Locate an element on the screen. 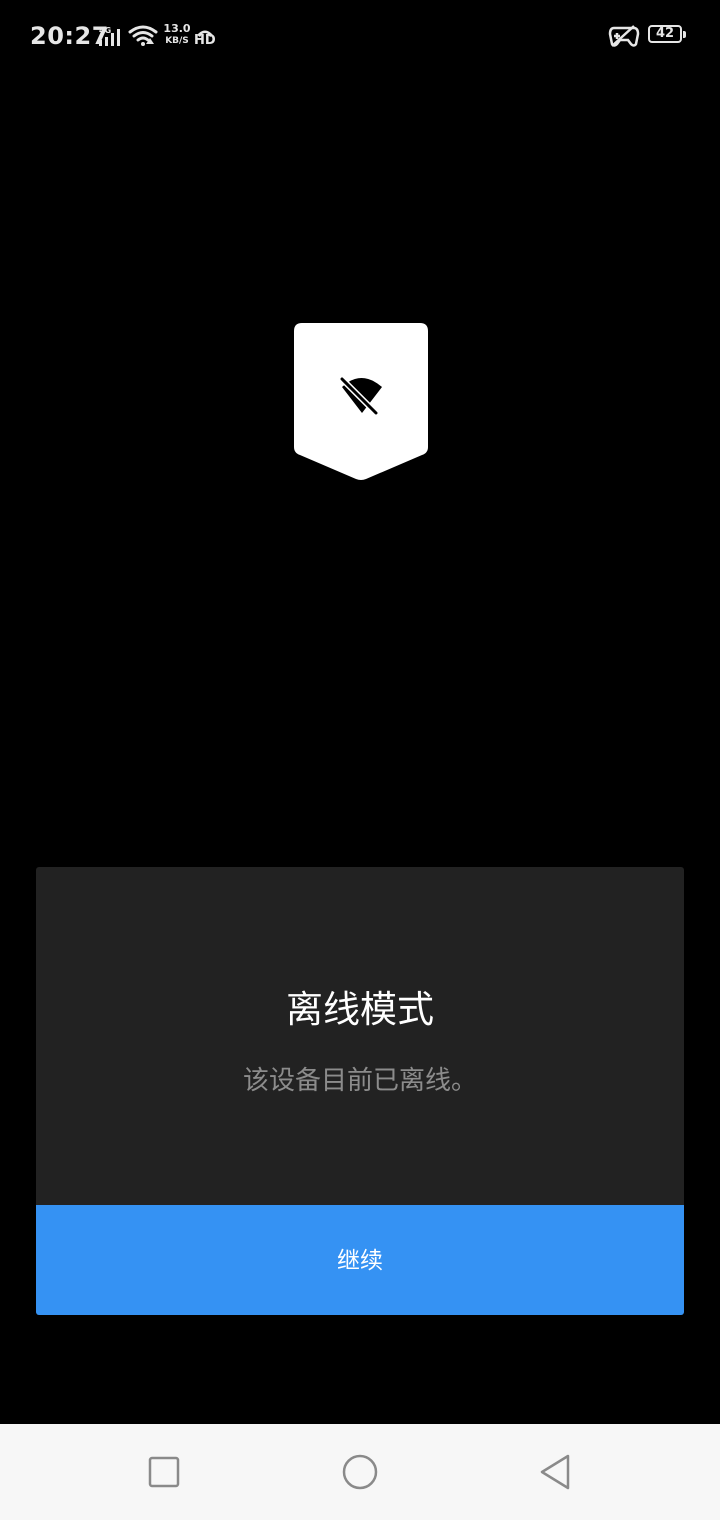 The width and height of the screenshot is (720, 1520). network-speed: 13.0 KB/S is located at coordinates (177, 35).